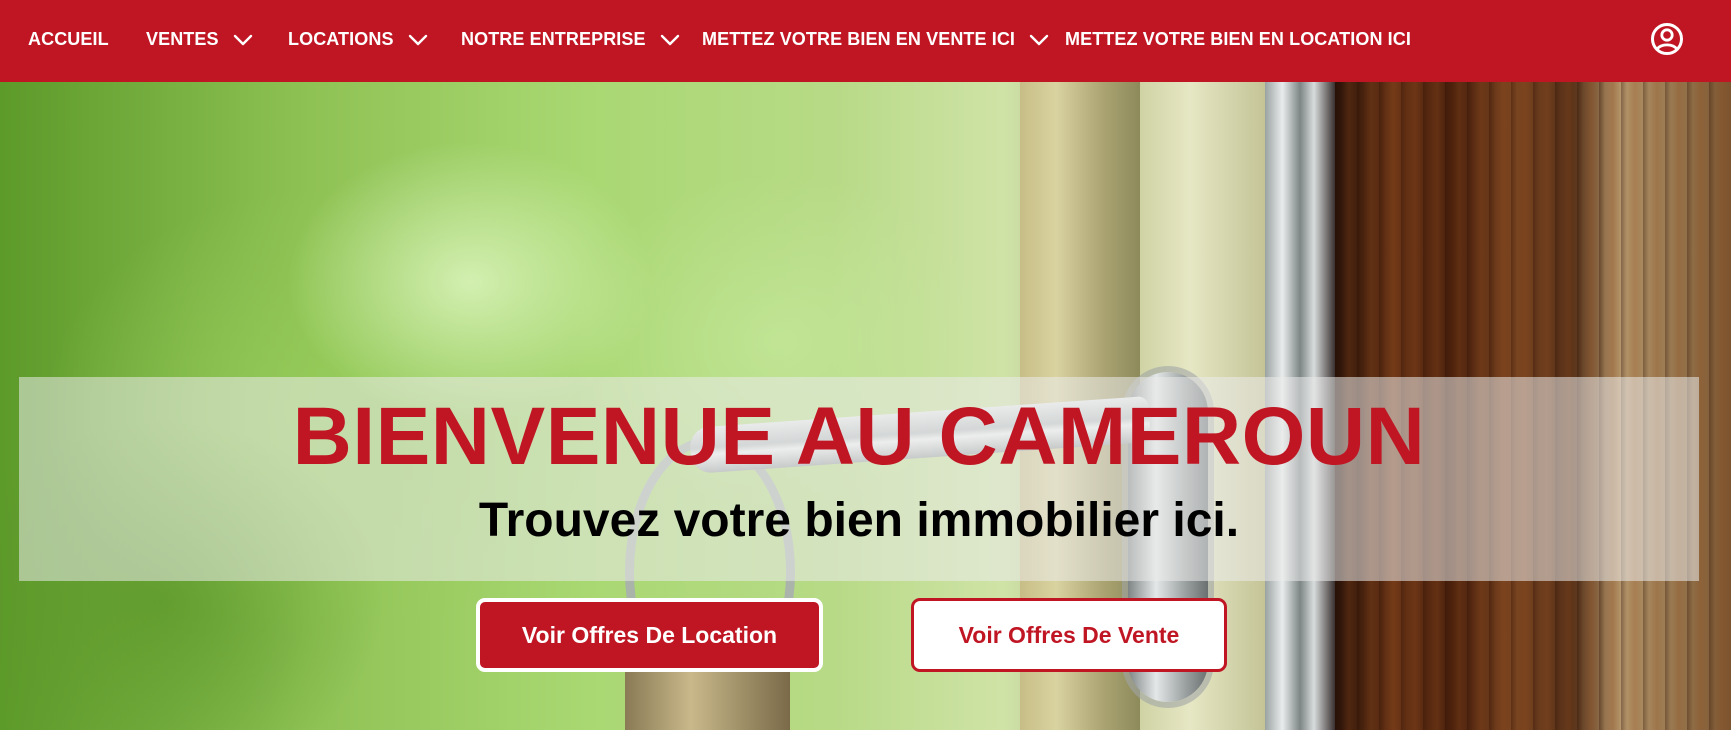 The height and width of the screenshot is (730, 1731). What do you see at coordinates (859, 436) in the screenshot?
I see `hero-title: BIENVENUE AU CAMEROUN` at bounding box center [859, 436].